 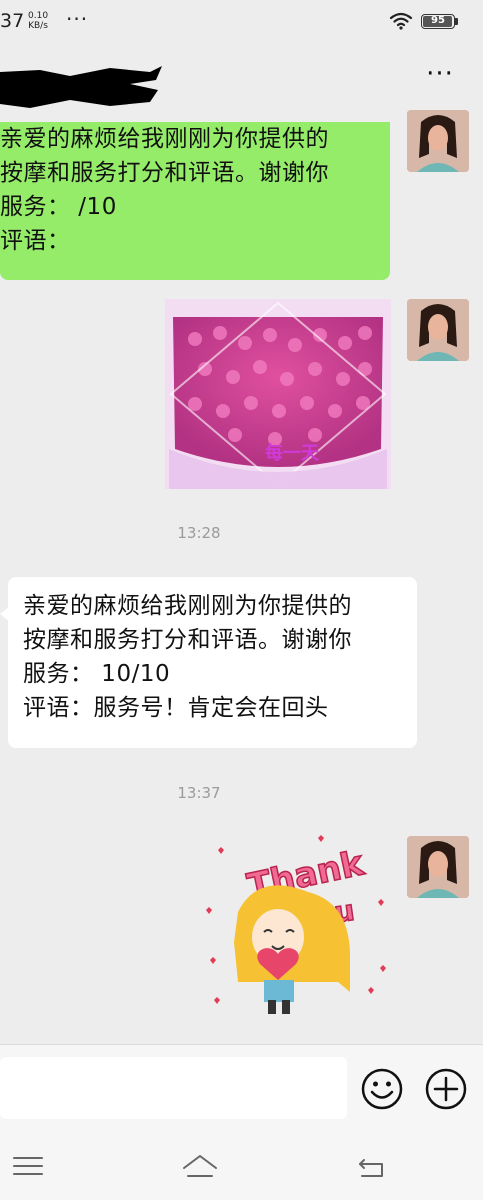 I want to click on chat-header: ···, so click(x=241, y=82).